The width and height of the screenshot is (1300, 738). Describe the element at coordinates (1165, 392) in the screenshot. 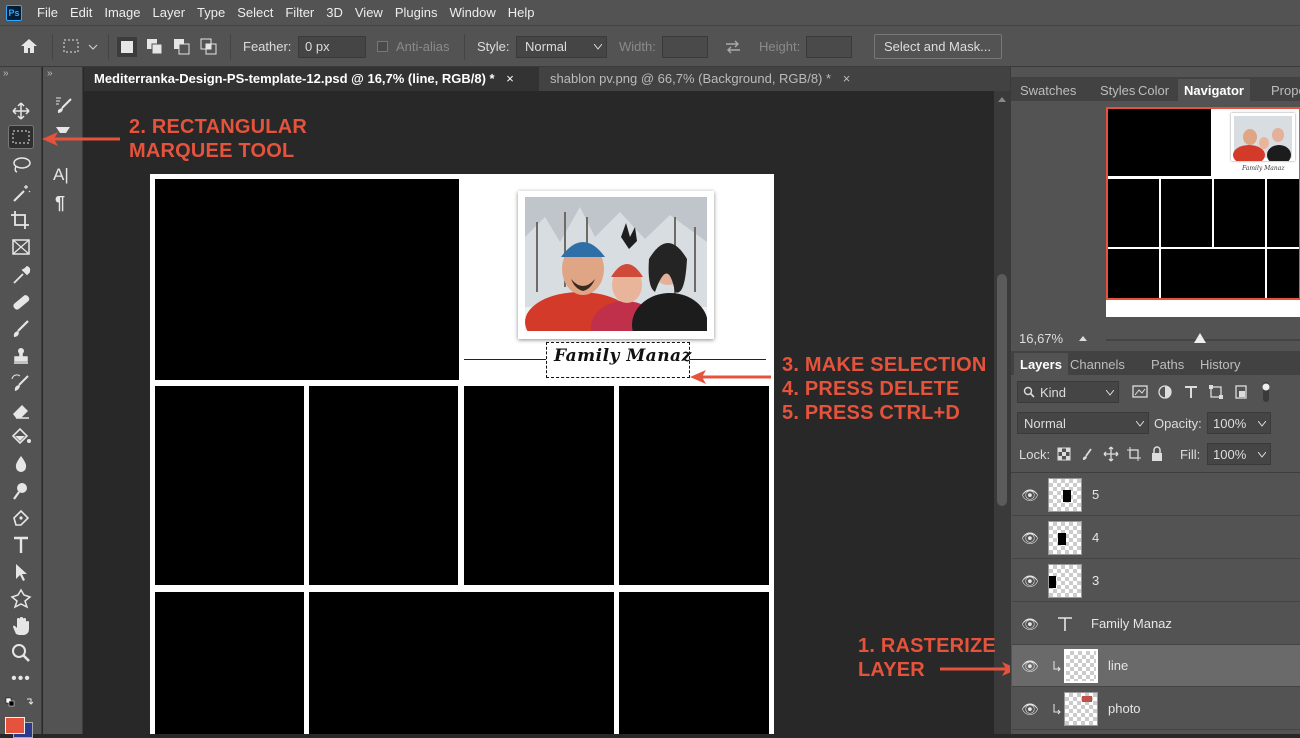

I see `filter-adjustment-icon` at that location.